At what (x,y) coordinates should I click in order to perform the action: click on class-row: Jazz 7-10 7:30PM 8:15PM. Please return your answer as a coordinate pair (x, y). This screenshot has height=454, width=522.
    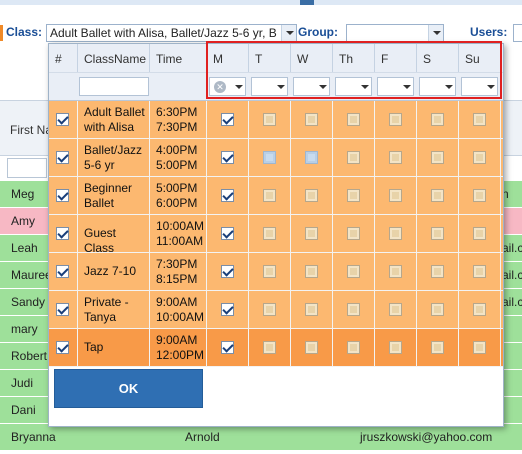
    Looking at the image, I should click on (276, 272).